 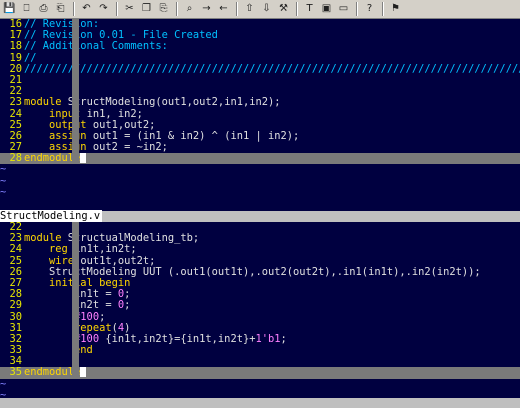 What do you see at coordinates (93, 327) in the screenshot?
I see `code-token: repeat` at bounding box center [93, 327].